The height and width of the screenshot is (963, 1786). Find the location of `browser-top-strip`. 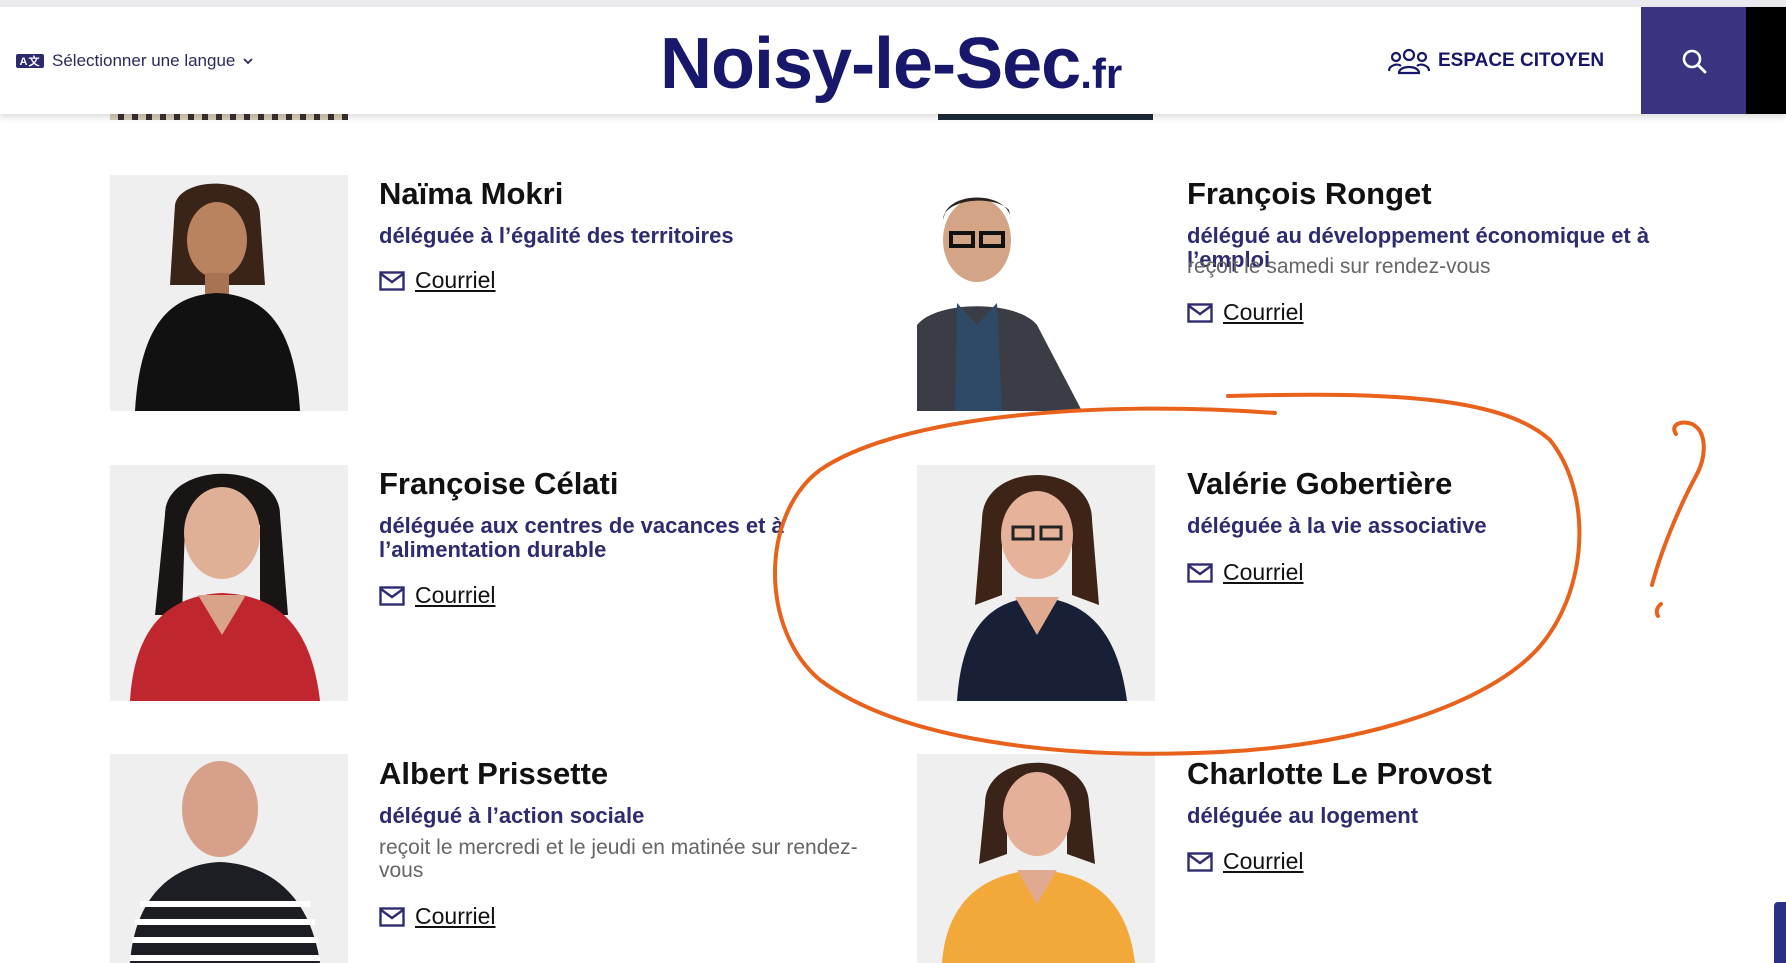

browser-top-strip is located at coordinates (893, 3).